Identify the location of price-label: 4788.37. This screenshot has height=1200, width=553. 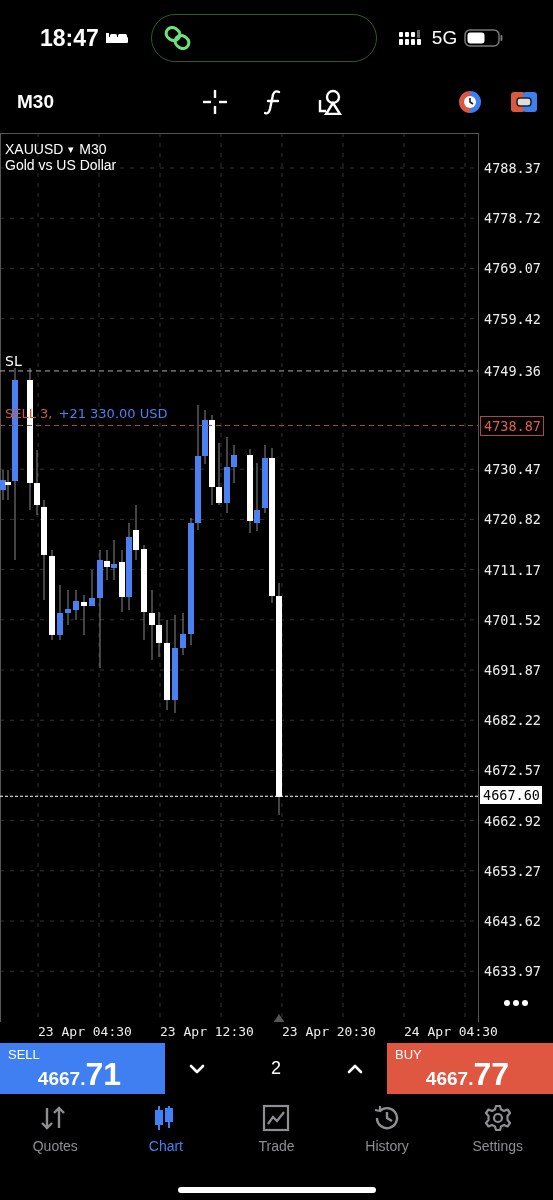
(512, 168).